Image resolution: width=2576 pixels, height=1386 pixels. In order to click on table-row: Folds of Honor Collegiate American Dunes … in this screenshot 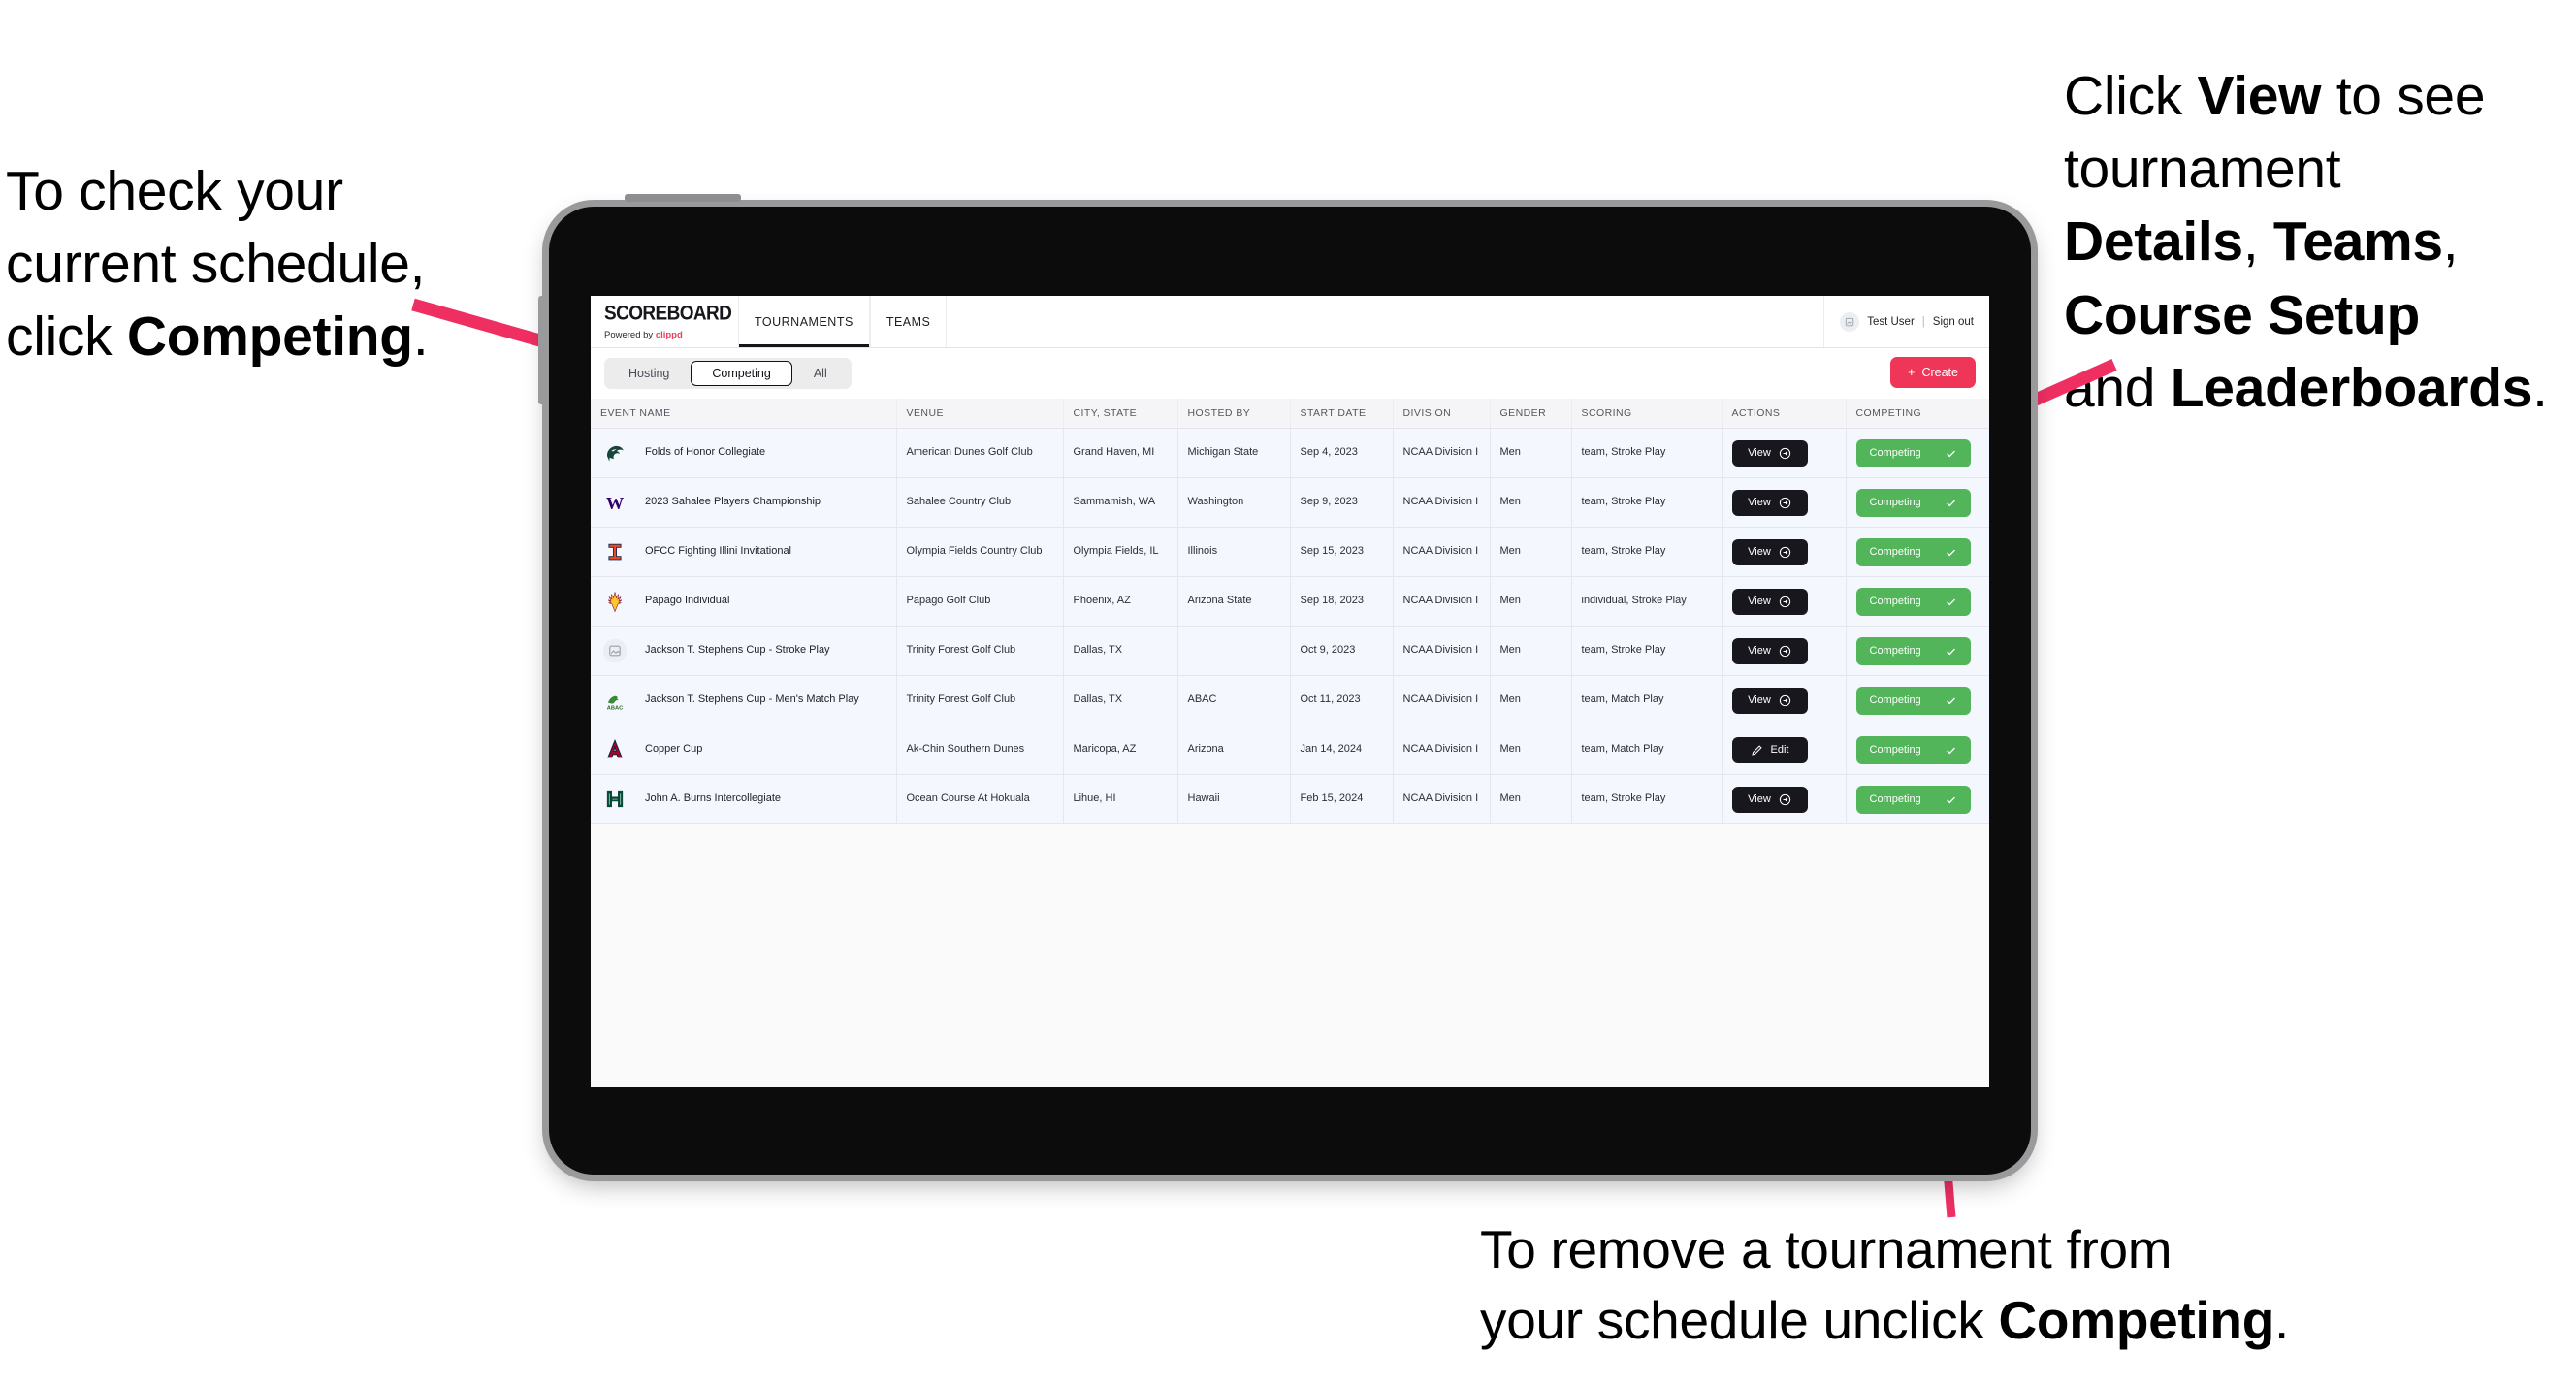, I will do `click(1290, 453)`.